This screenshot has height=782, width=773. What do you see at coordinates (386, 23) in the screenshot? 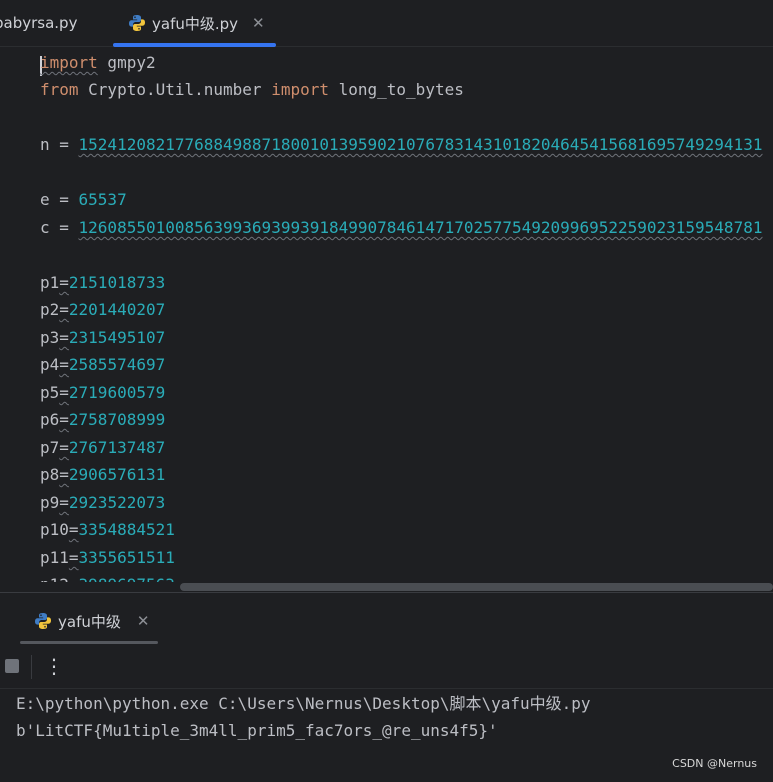
I see `editor-tab-bar: babyrsa.py yafu中级.py ✕` at bounding box center [386, 23].